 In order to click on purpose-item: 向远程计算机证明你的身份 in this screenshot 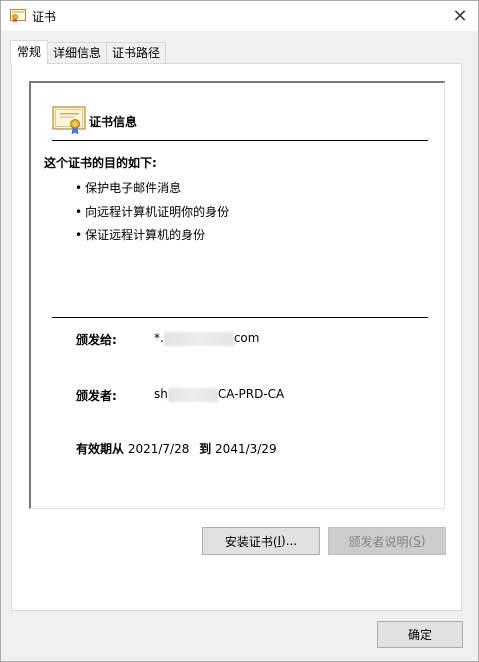, I will do `click(152, 215)`.